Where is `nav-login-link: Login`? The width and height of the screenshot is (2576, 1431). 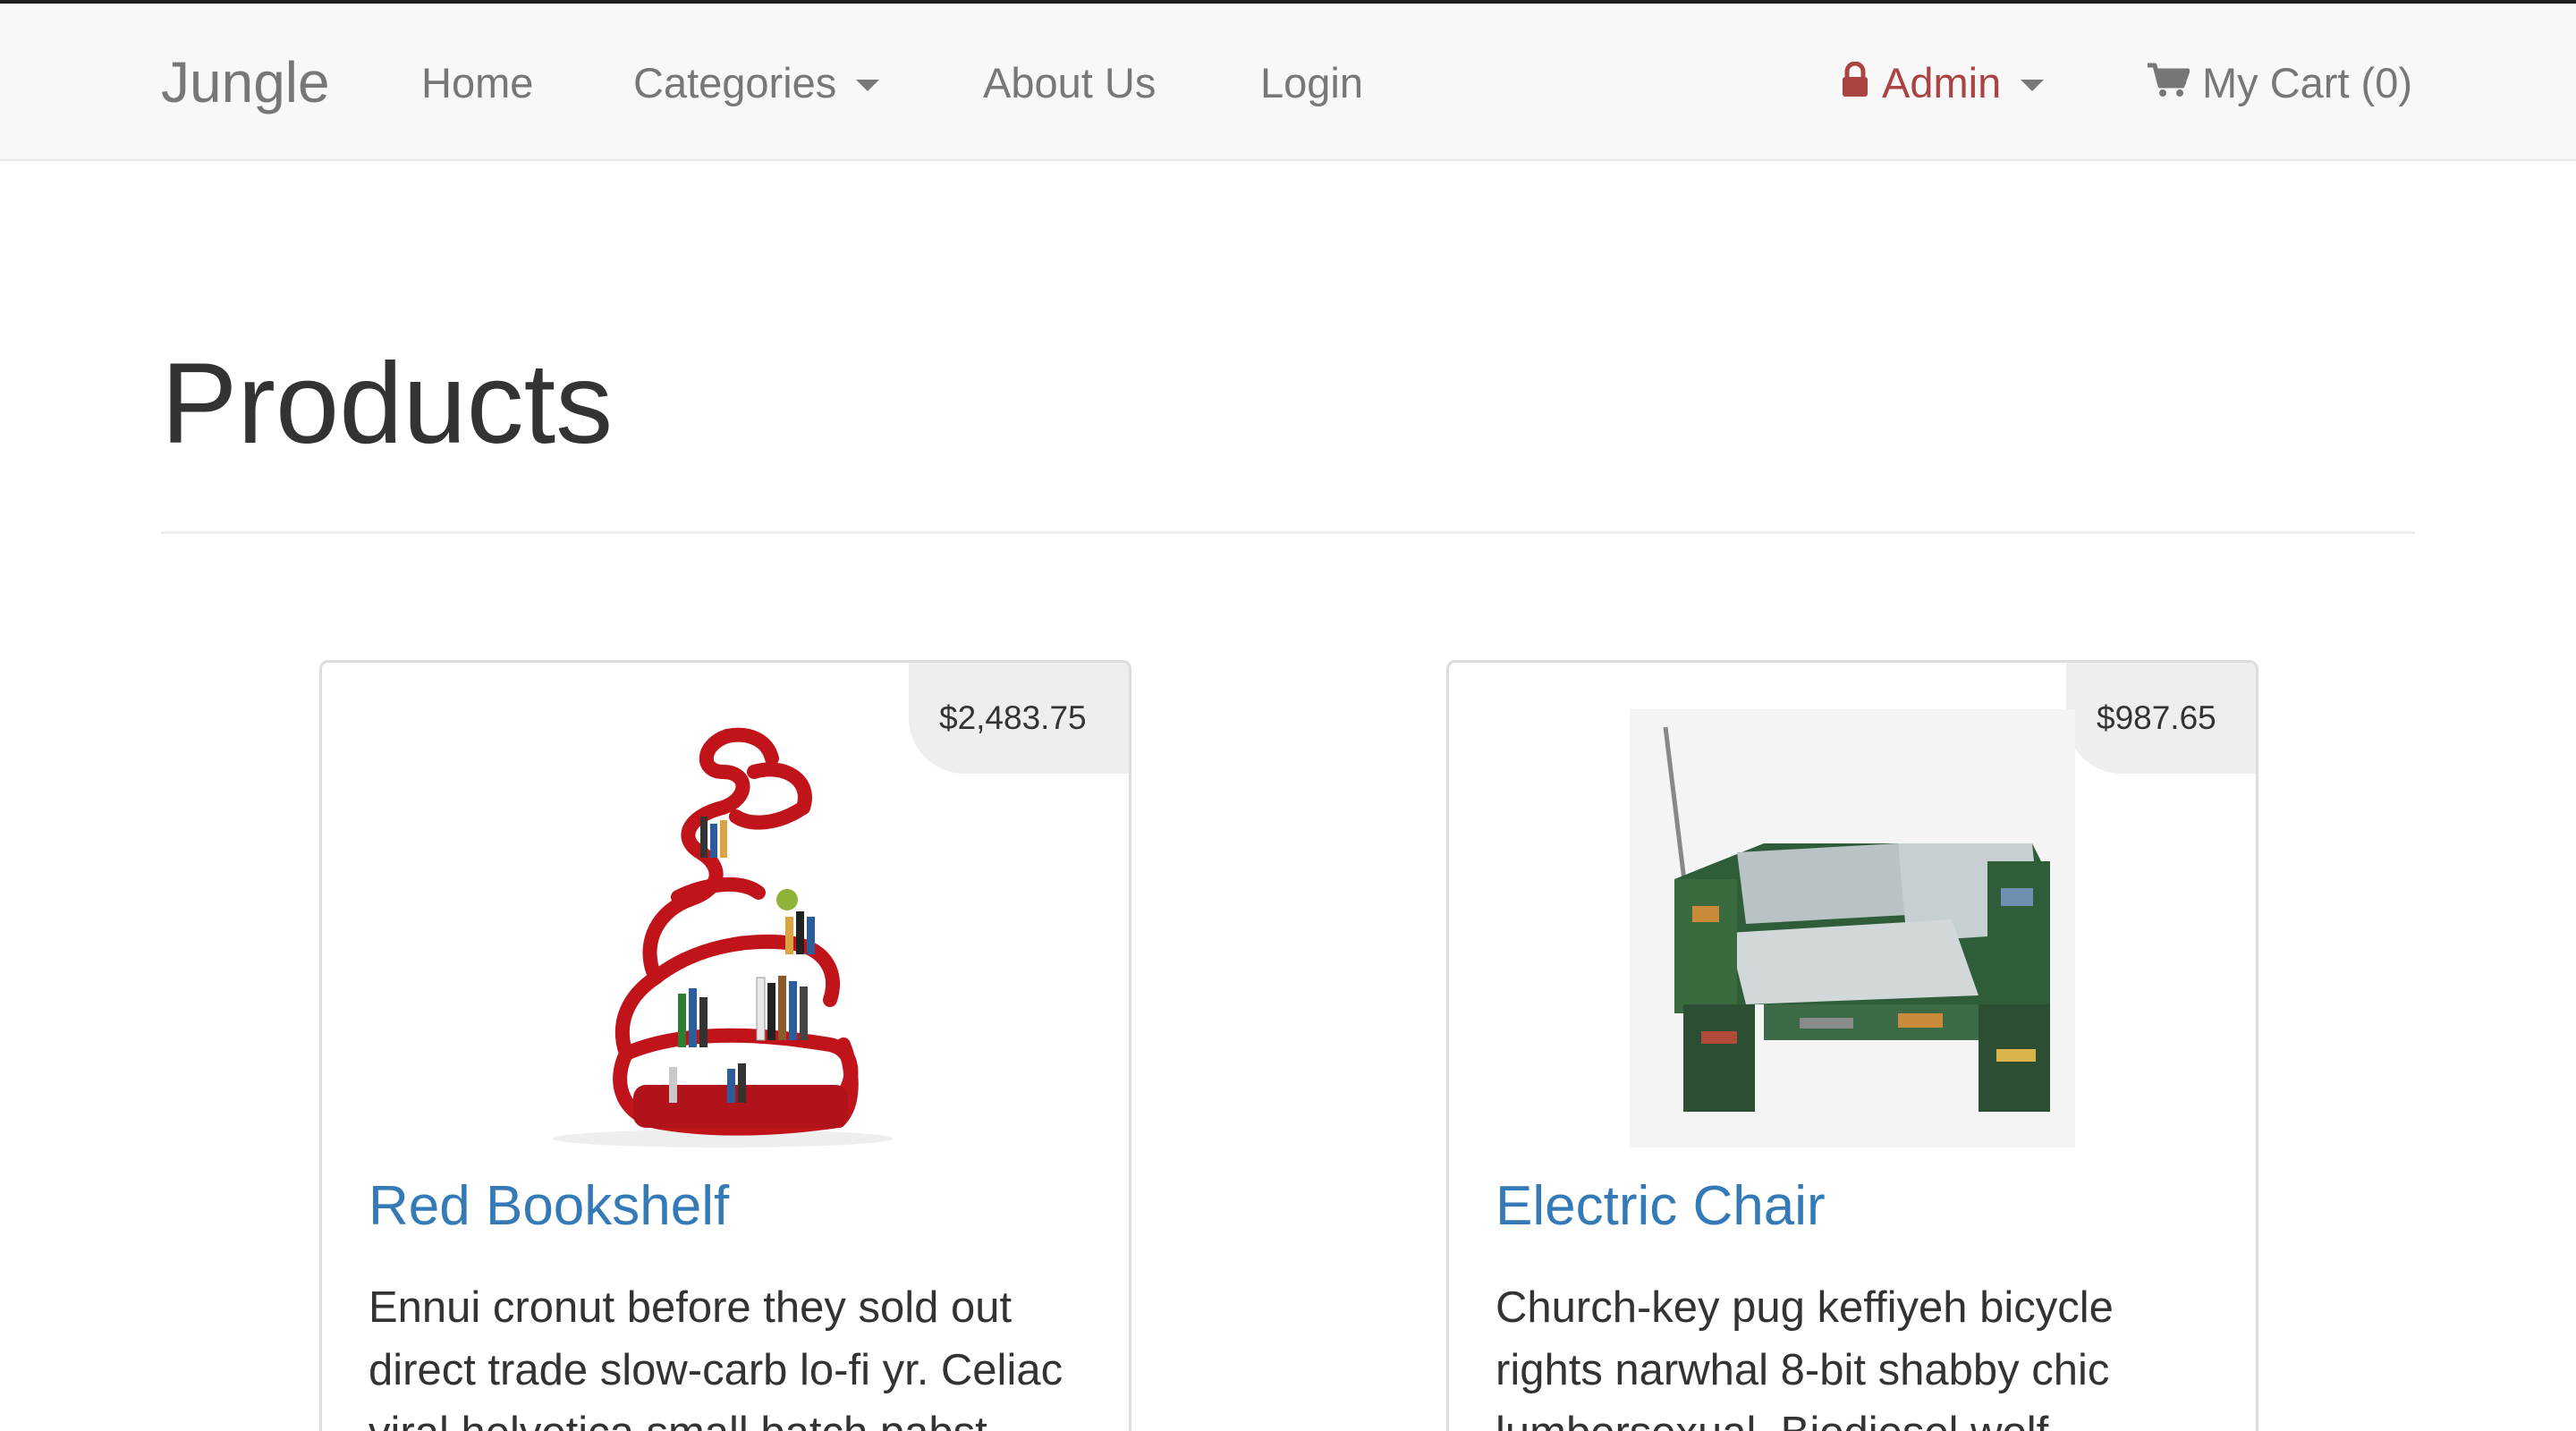 nav-login-link: Login is located at coordinates (1311, 83).